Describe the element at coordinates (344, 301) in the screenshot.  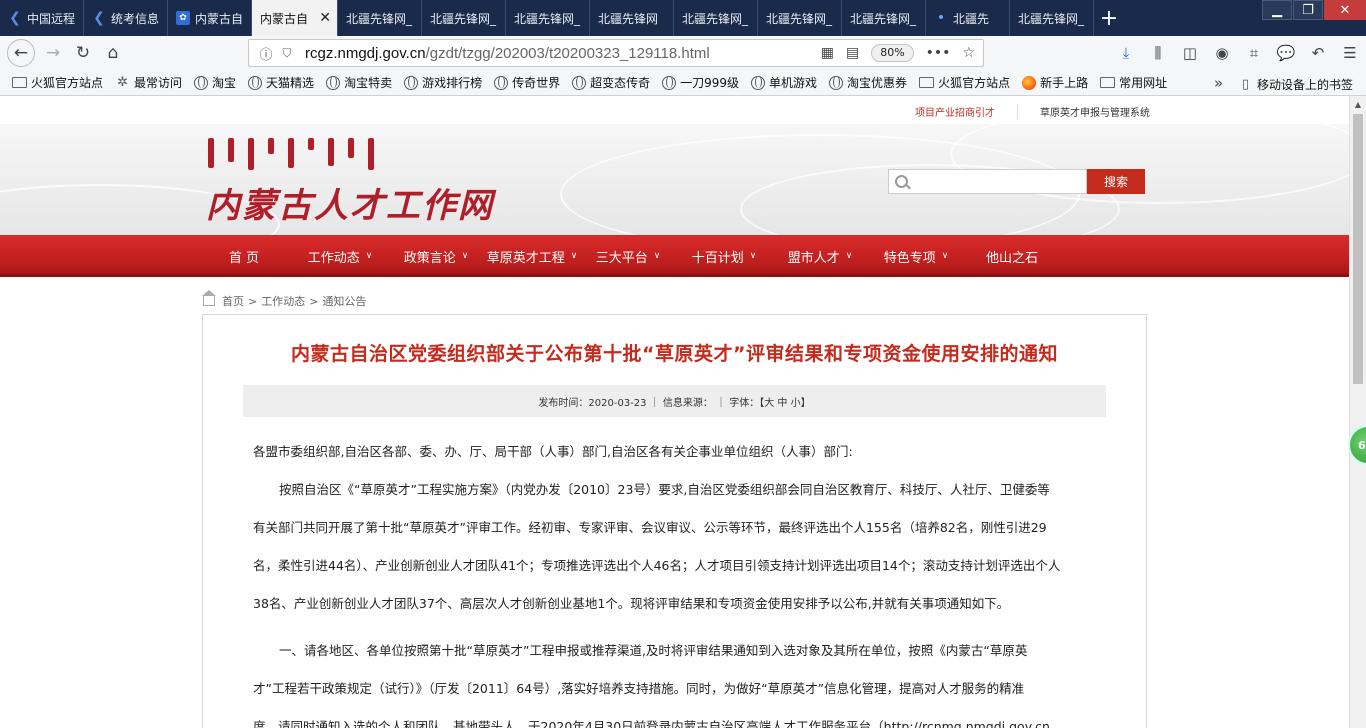
I see `breadcrumb-notices: 通知公告` at that location.